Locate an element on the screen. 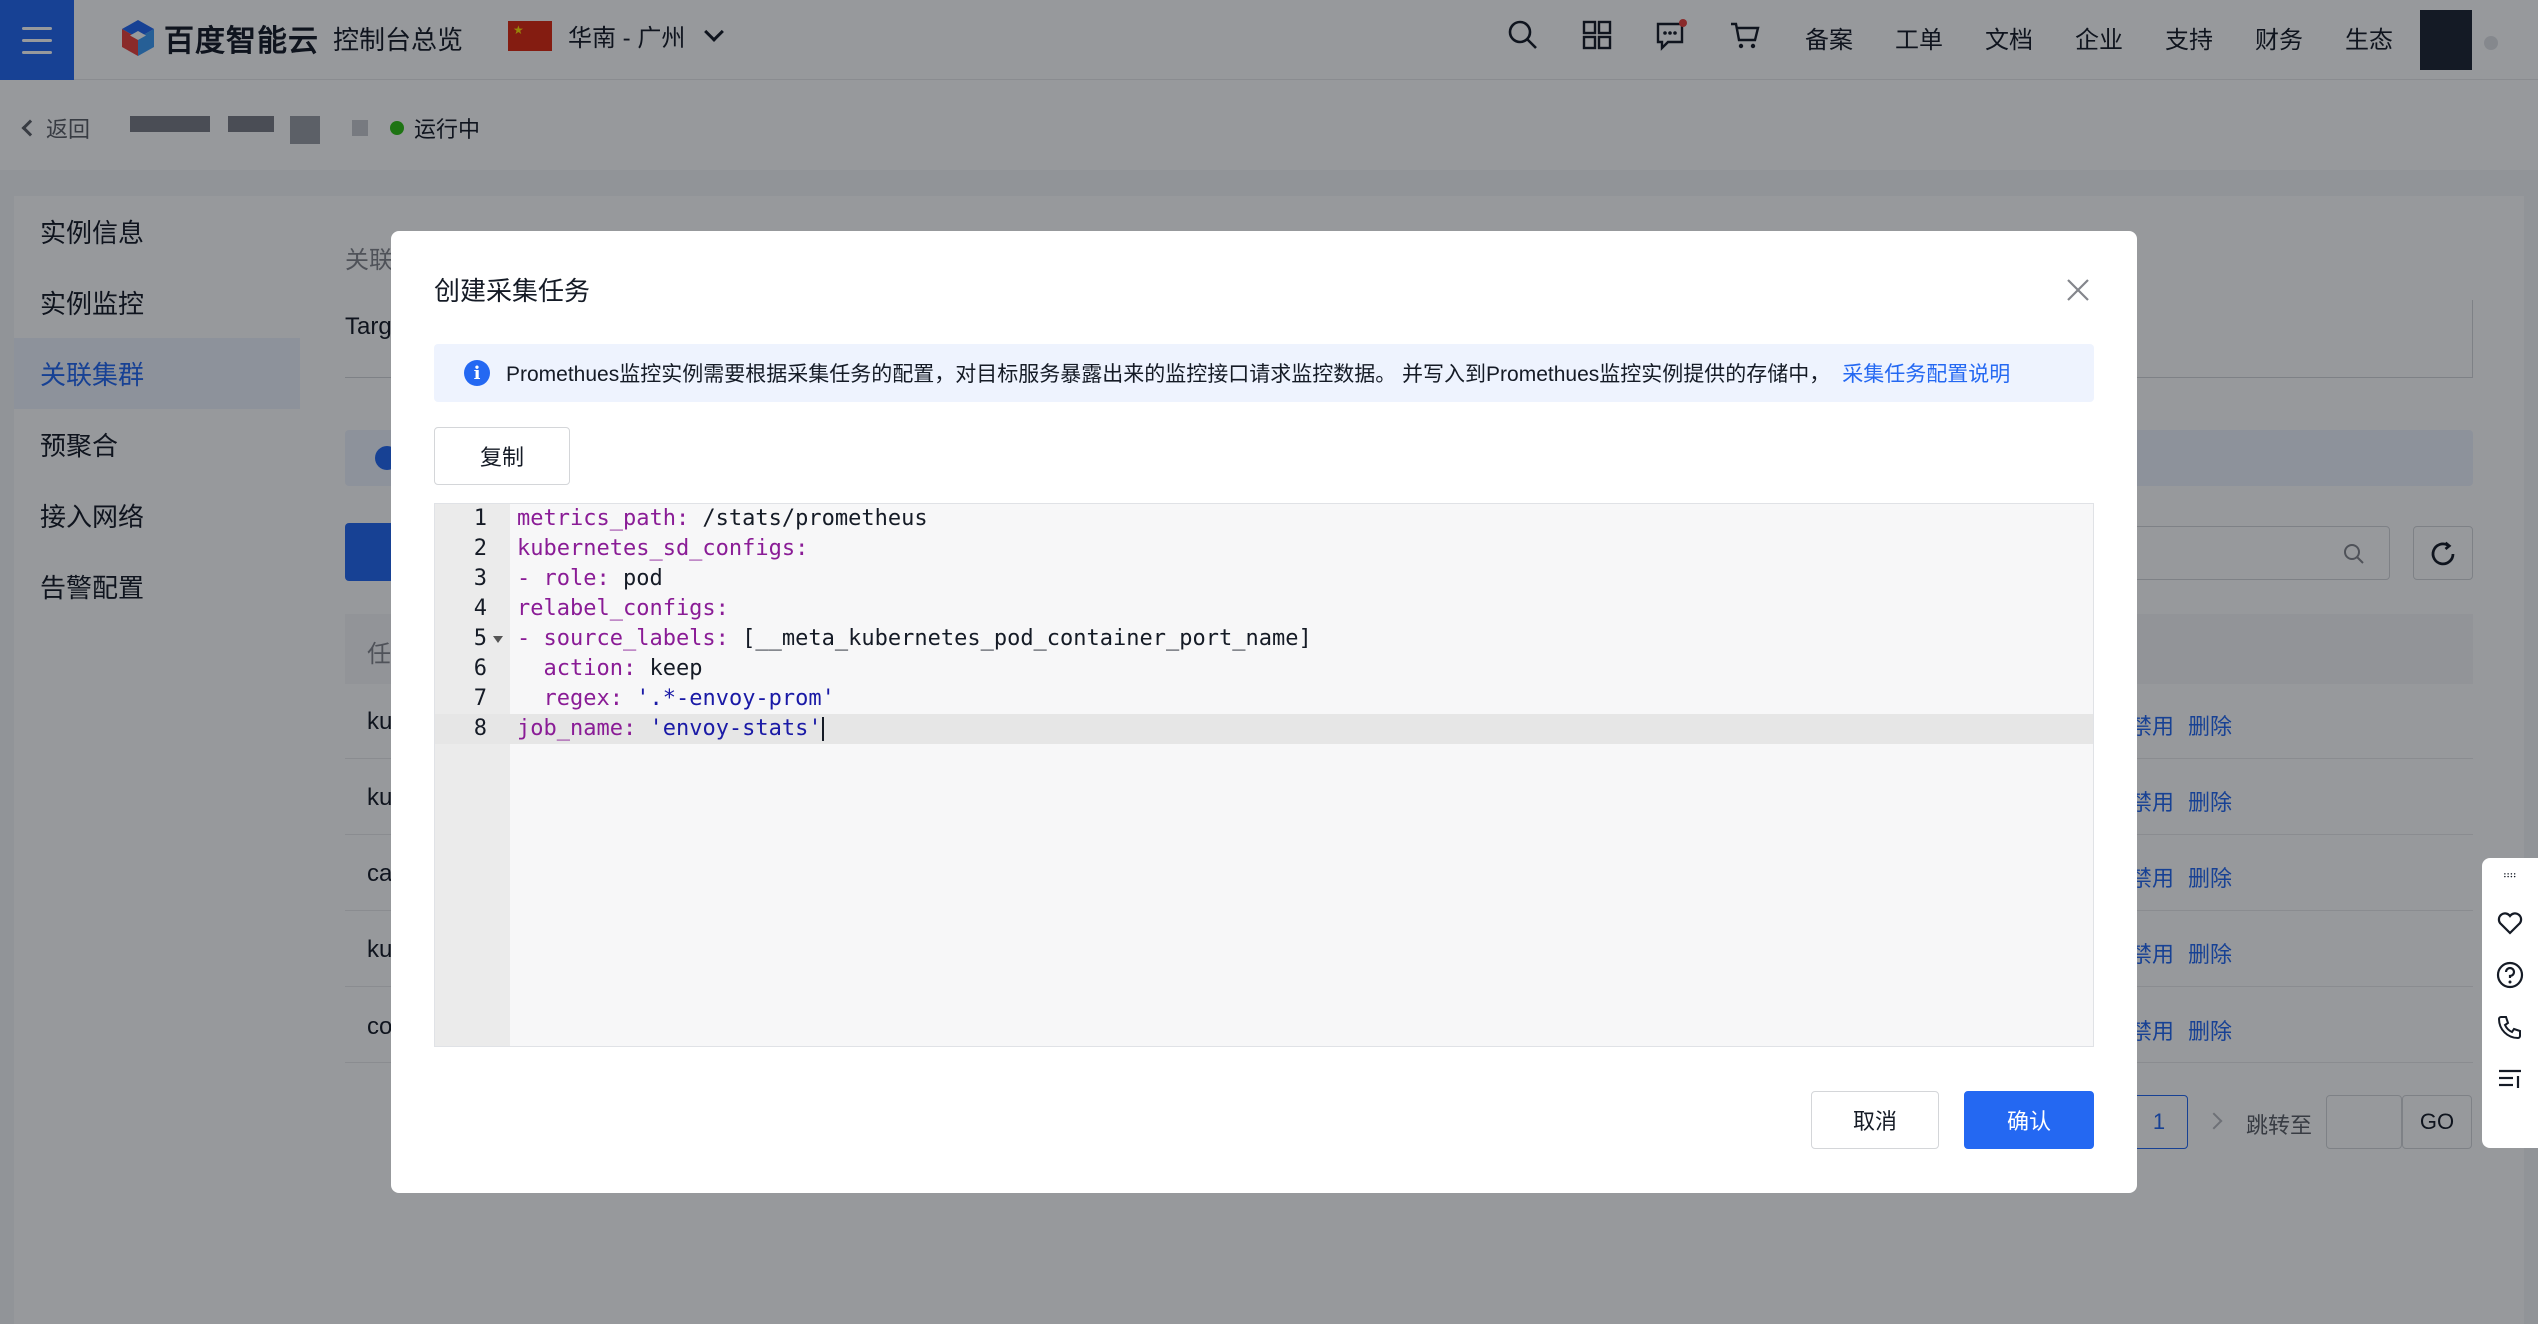 The image size is (2538, 1324). yaml-string-value: '.*-envoy-prom' is located at coordinates (728, 698).